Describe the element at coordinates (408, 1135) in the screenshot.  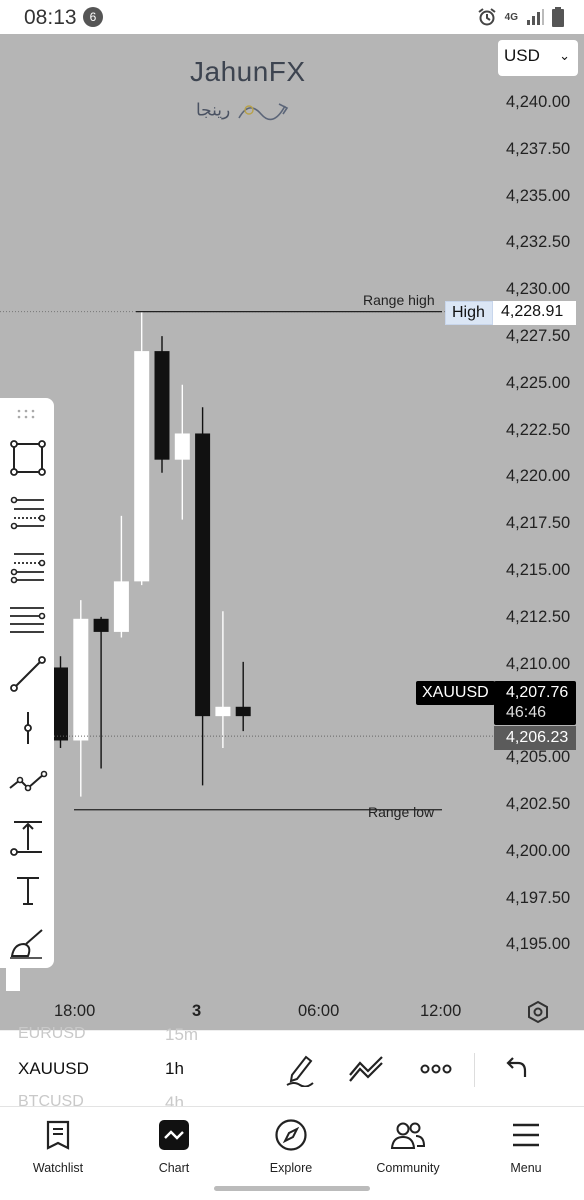
I see `people-icon` at that location.